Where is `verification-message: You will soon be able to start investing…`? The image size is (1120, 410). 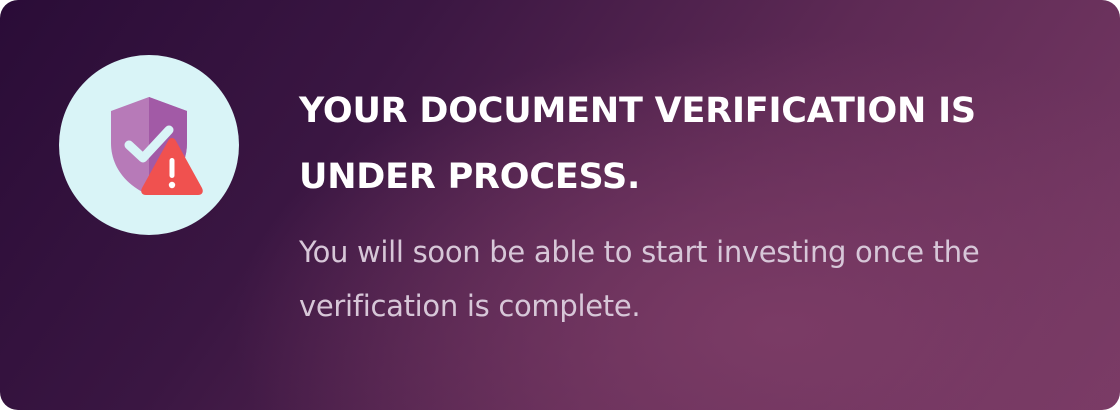 verification-message: You will soon be able to start investing… is located at coordinates (639, 279).